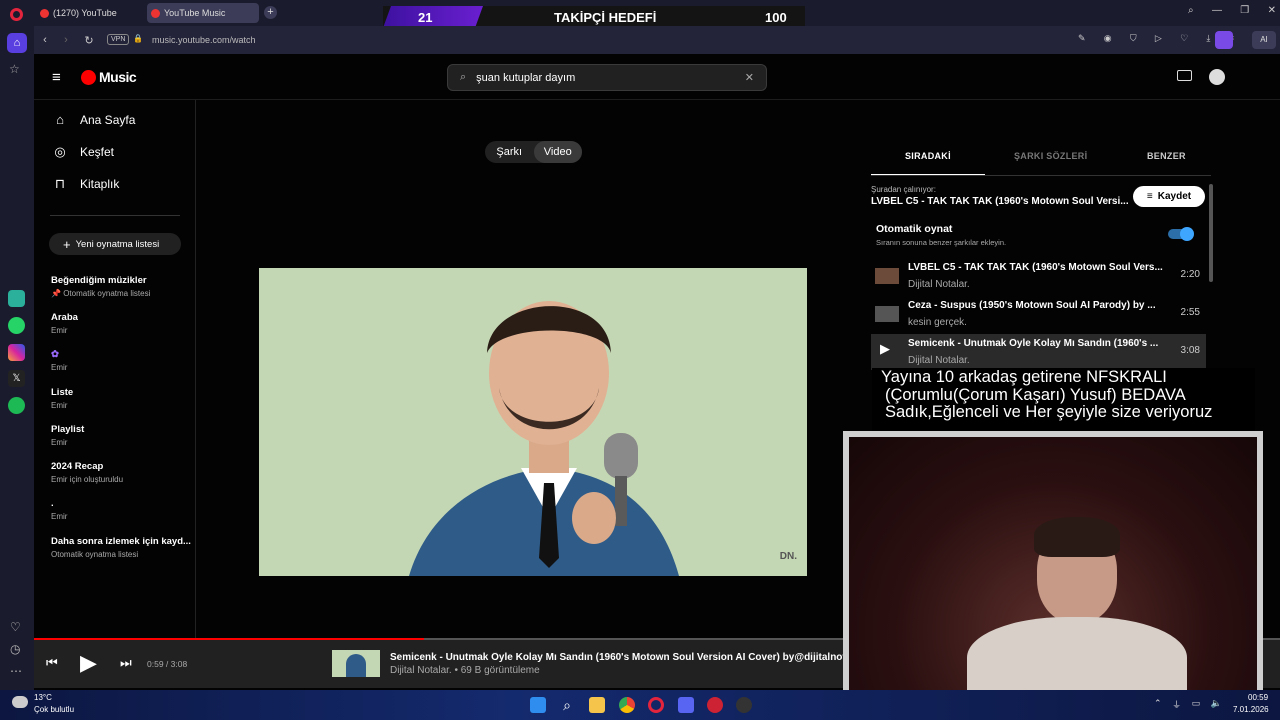 The image size is (1280, 720). I want to click on windows-start-icon, so click(538, 705).